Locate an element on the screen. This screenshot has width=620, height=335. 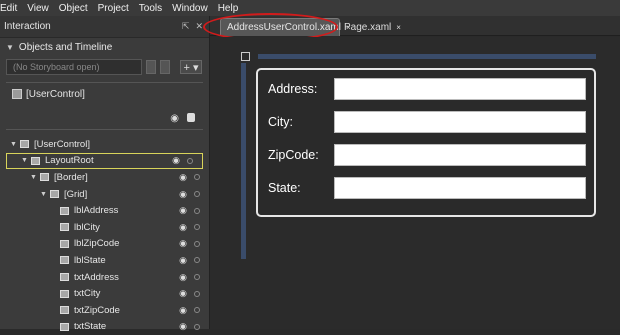
city-row: City: is located at coordinates (427, 122).